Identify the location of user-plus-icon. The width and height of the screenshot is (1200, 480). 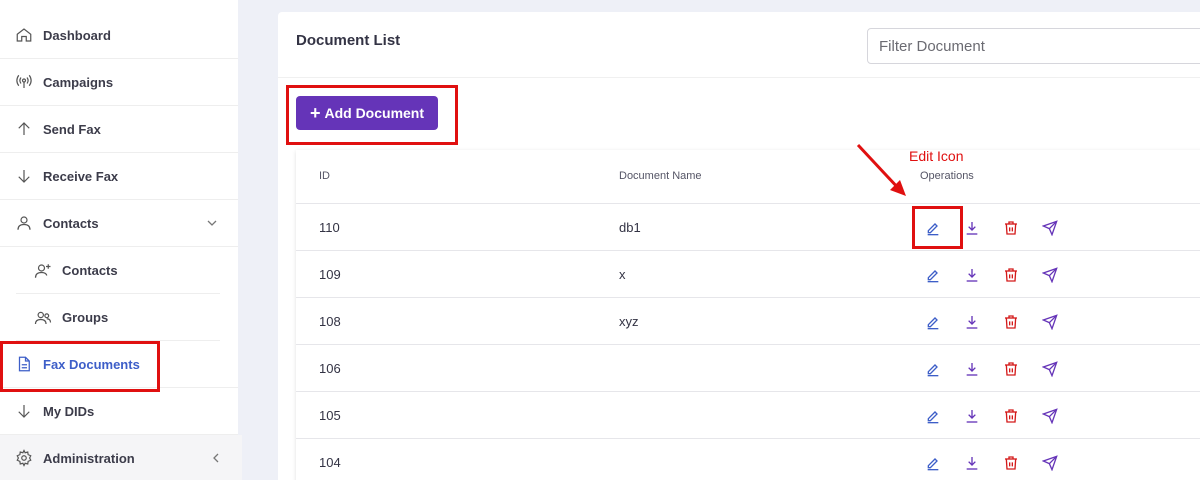
(43, 271).